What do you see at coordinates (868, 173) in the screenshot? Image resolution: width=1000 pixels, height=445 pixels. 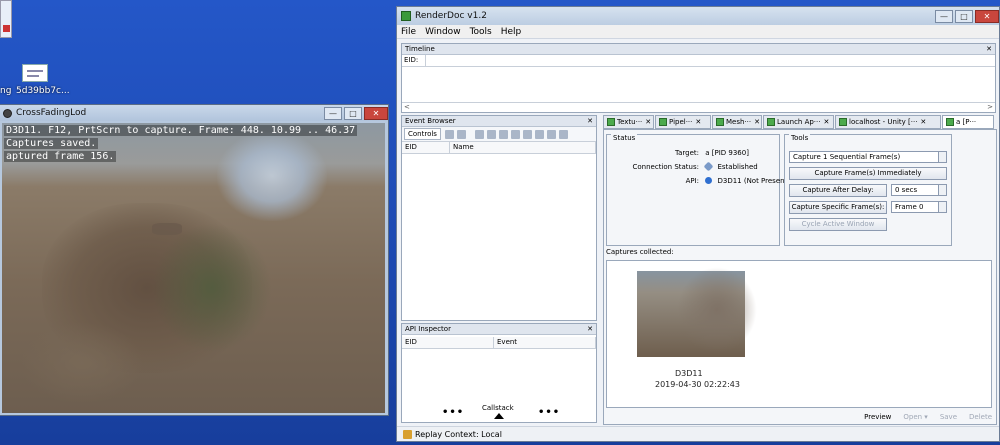 I see `capture-immediately-button: Capture Frame(s) Immediately` at bounding box center [868, 173].